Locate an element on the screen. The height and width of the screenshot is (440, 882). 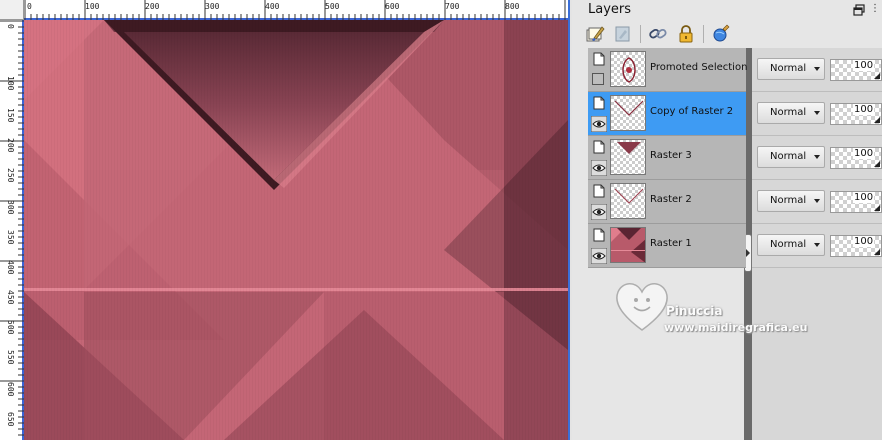
ruler-top-label: 400 is located at coordinates (272, 6).